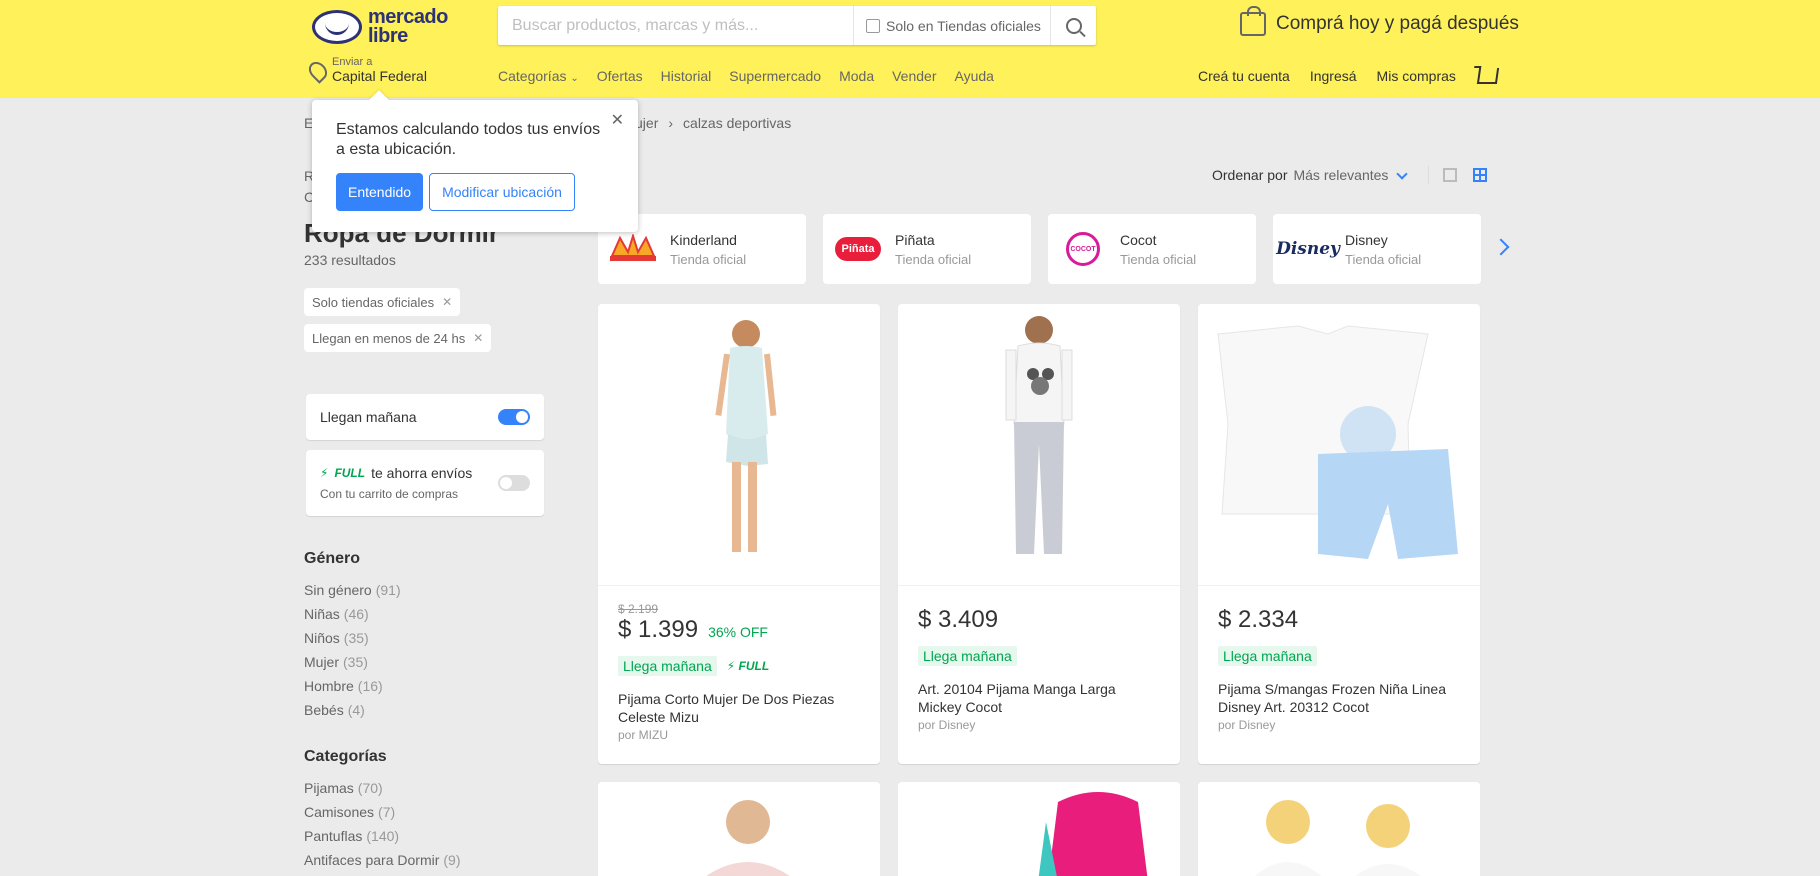 The image size is (1820, 876). I want to click on official-stores-checkbox, so click(873, 25).